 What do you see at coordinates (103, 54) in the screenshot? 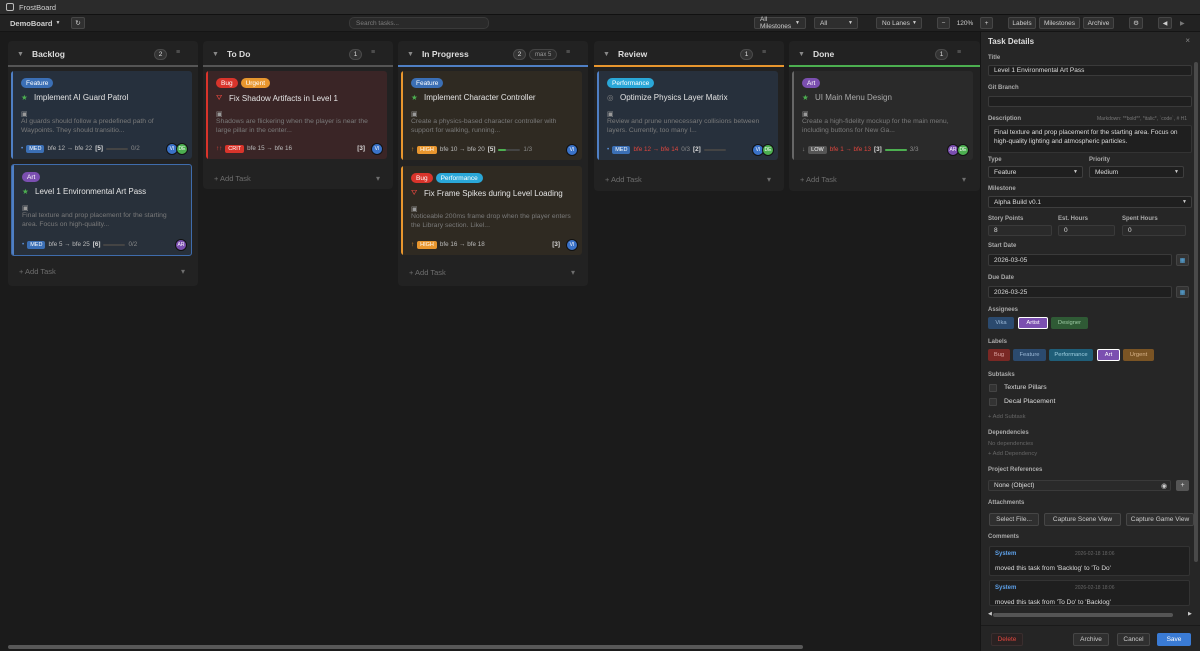
I see `column-header: ▼ Backlog 2 ≡` at bounding box center [103, 54].